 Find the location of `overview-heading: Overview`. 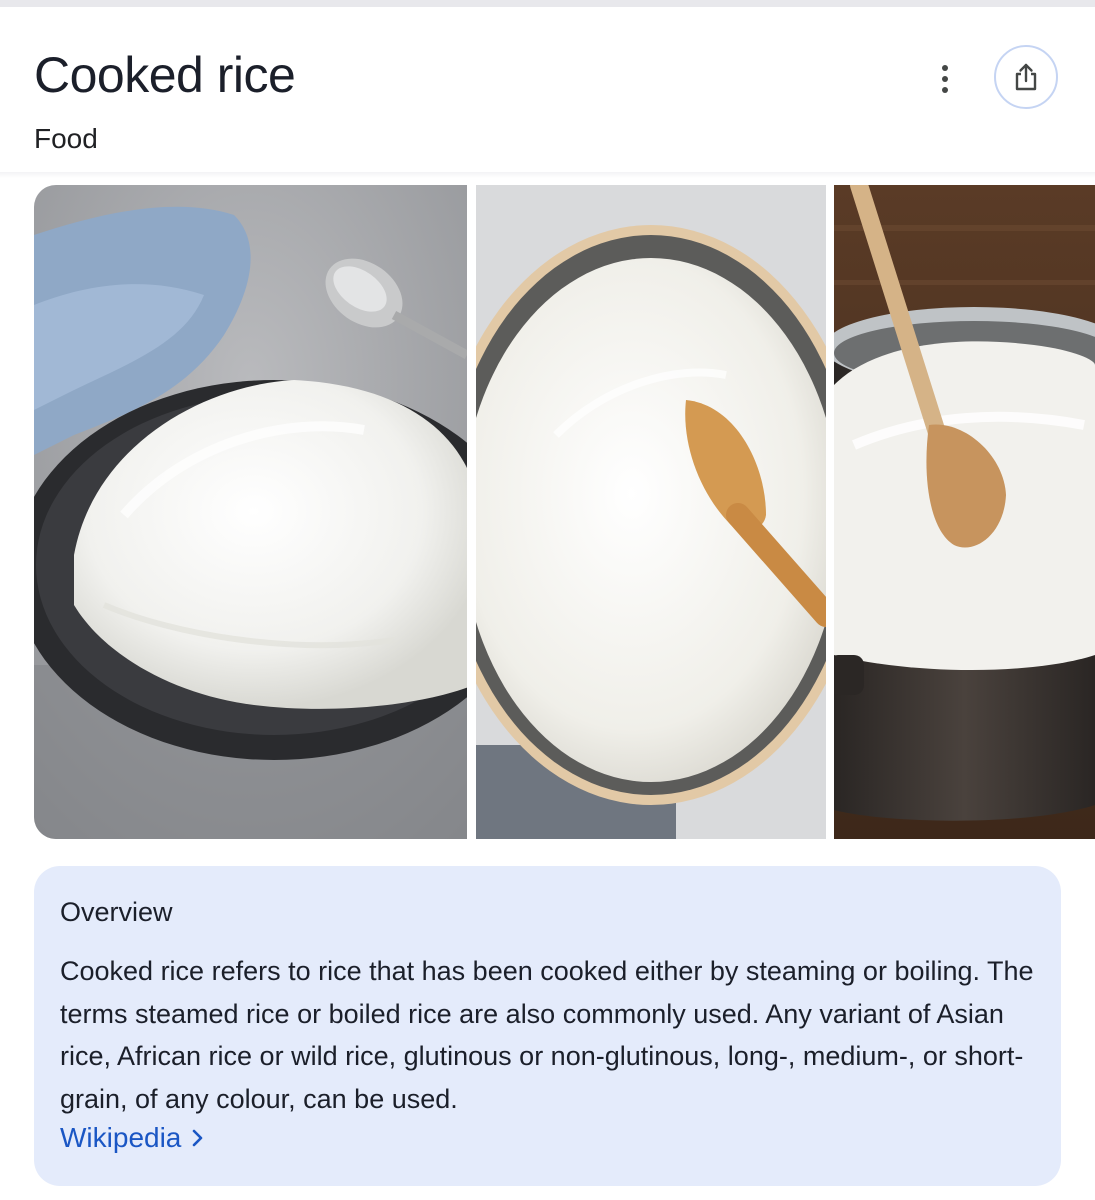

overview-heading: Overview is located at coordinates (116, 912).